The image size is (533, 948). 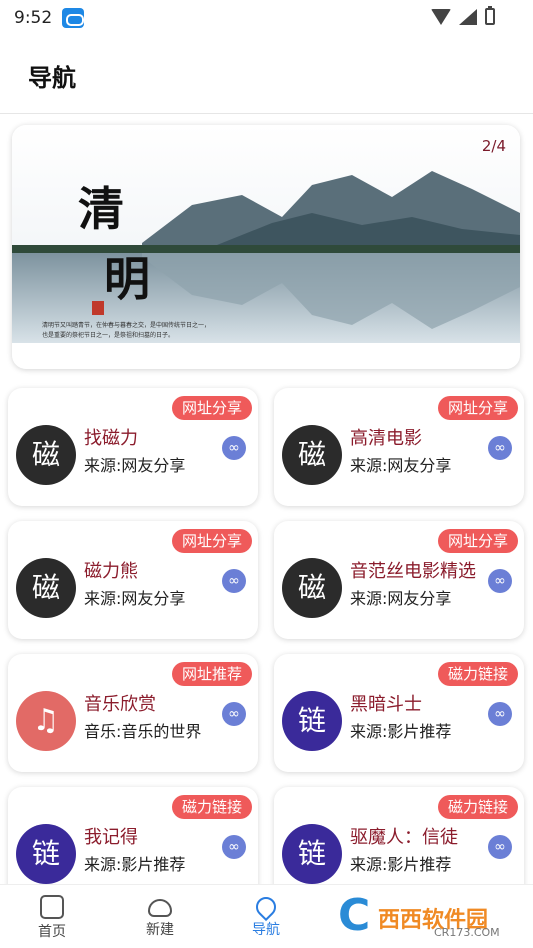 What do you see at coordinates (468, 16) in the screenshot?
I see `signal-icon` at bounding box center [468, 16].